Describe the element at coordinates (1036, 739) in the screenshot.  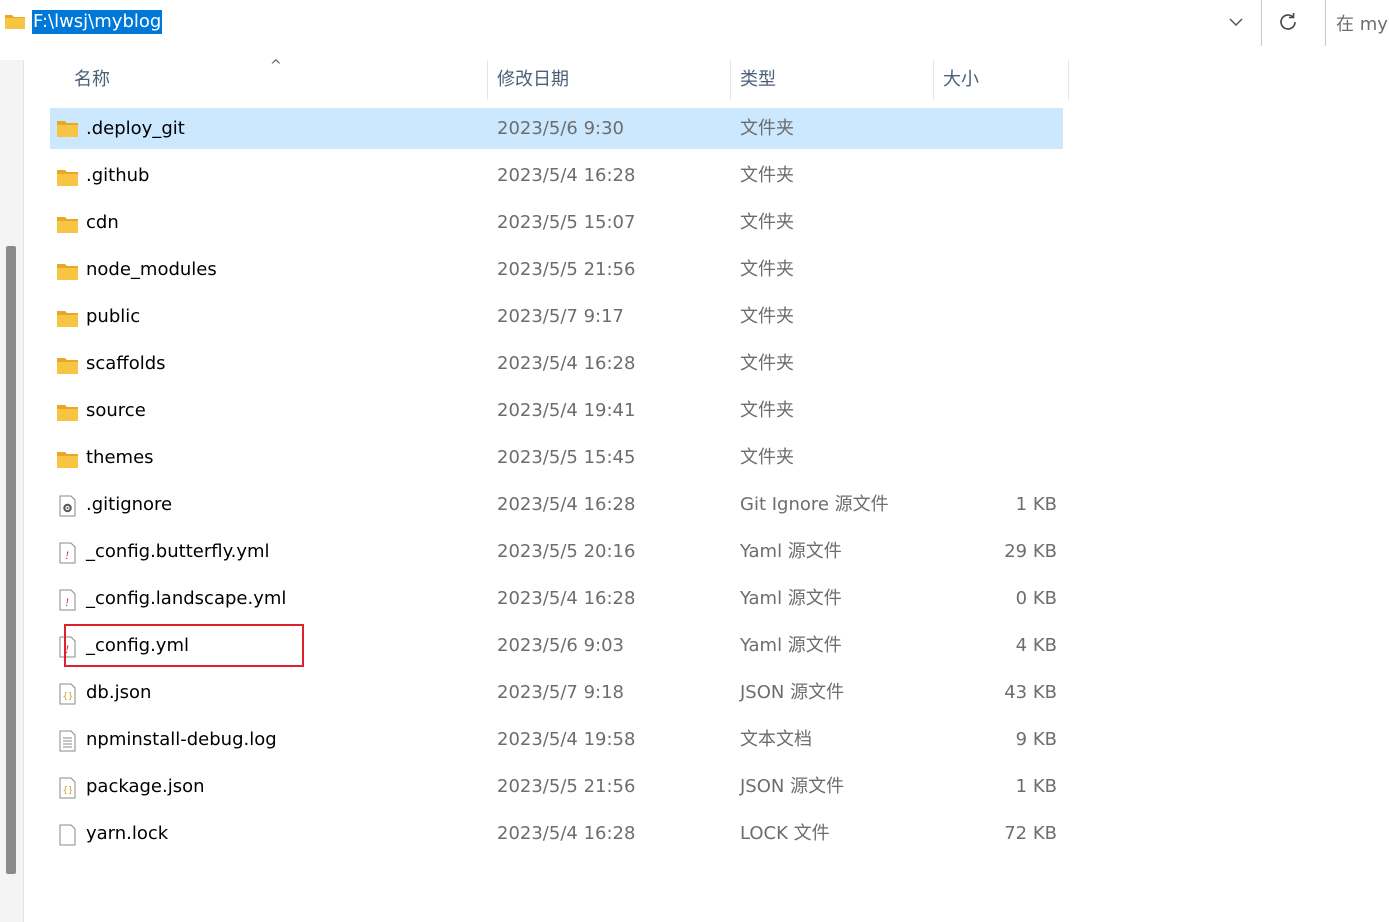
I see `file-size: 9 KB` at that location.